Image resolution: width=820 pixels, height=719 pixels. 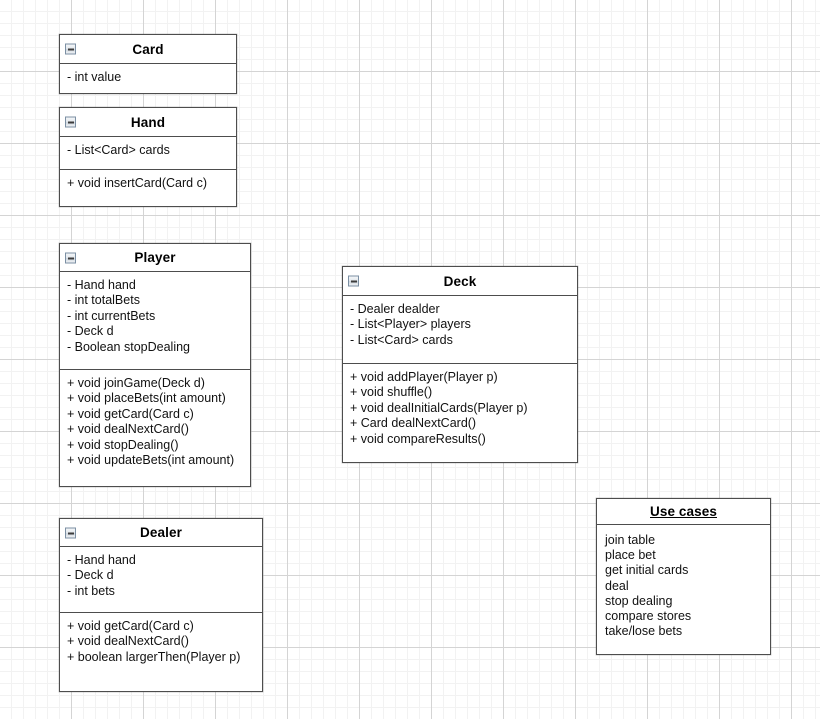 I want to click on uml-attribute-row: - int currentBets, so click(x=111, y=315).